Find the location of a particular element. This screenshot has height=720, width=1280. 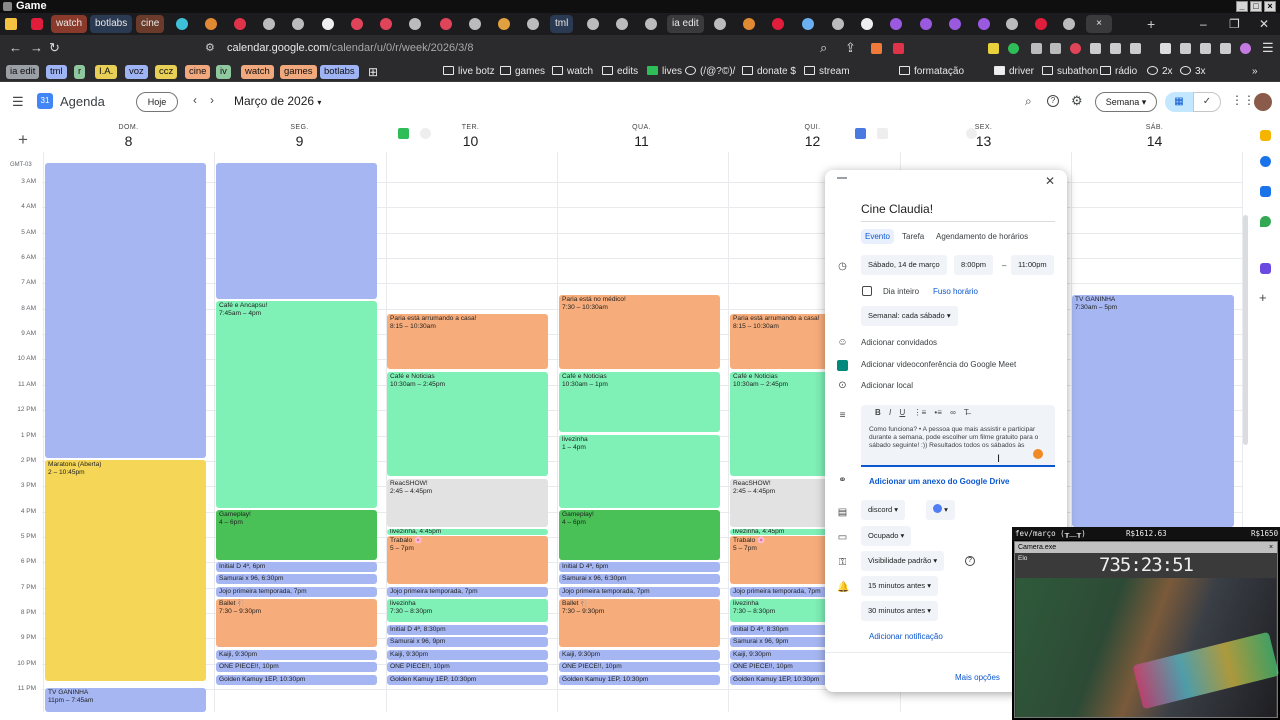

day-number: 12 is located at coordinates (812, 141).